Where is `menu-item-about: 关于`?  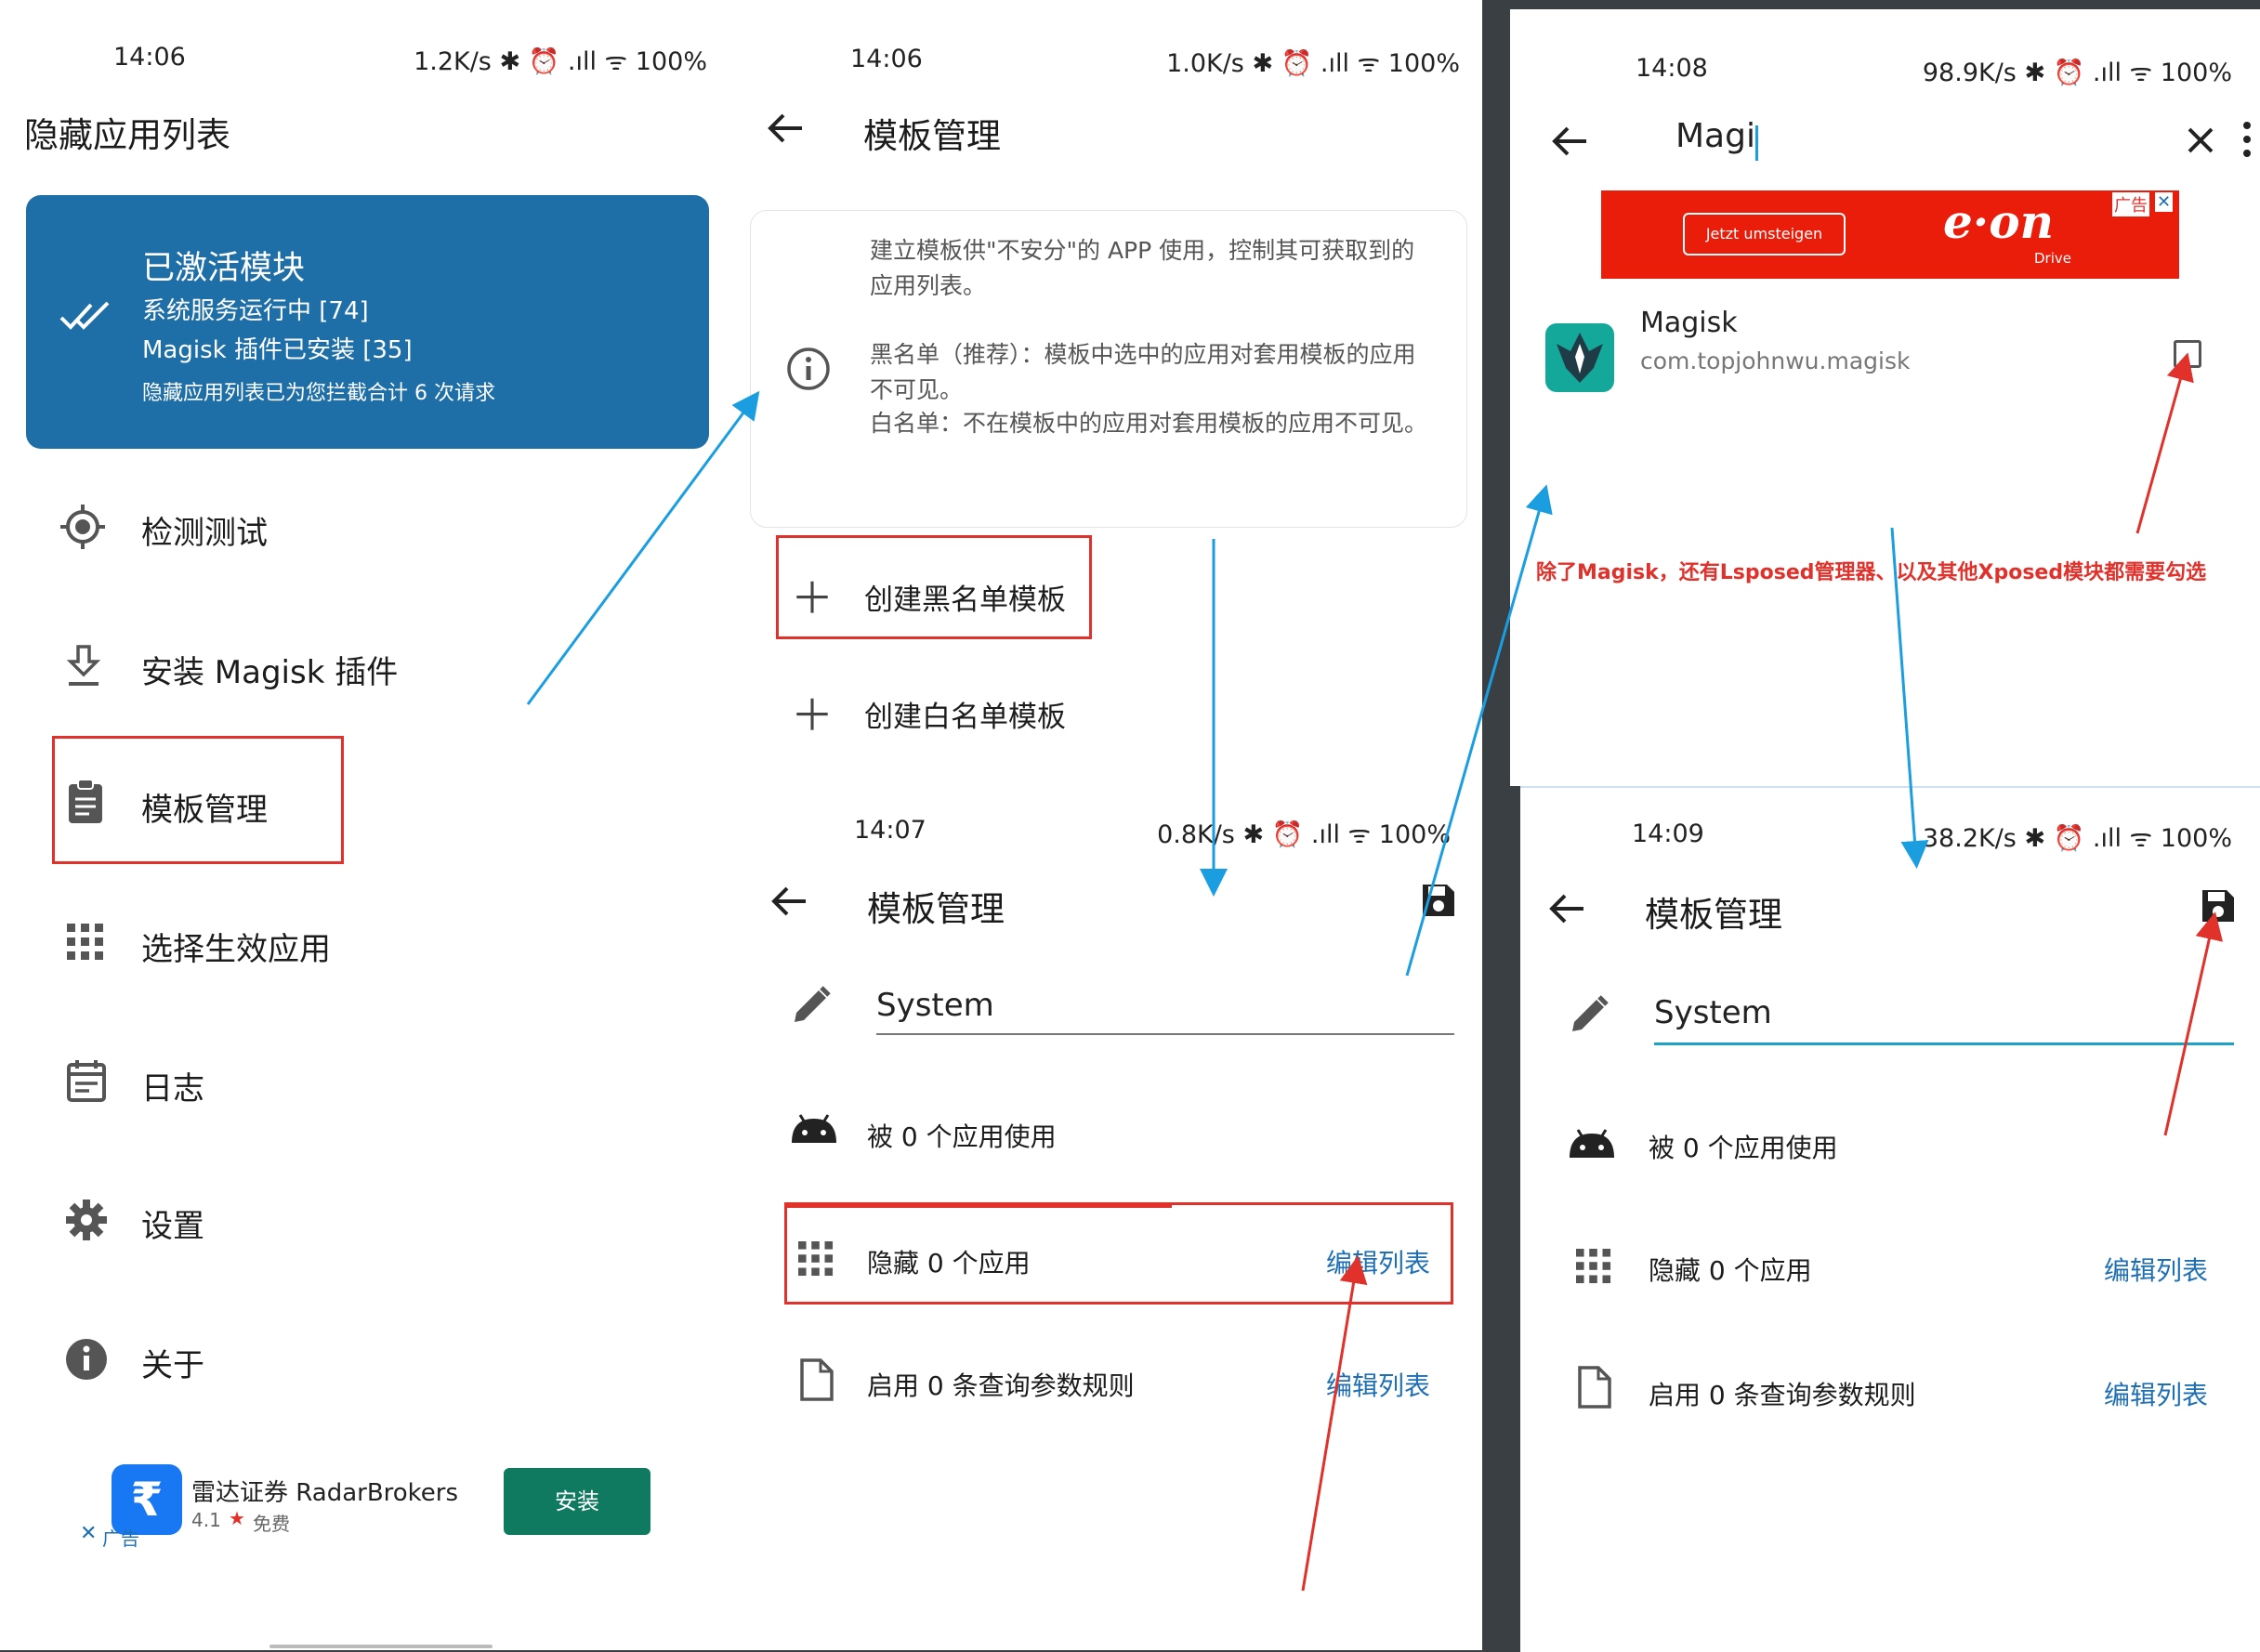 menu-item-about: 关于 is located at coordinates (369, 1360).